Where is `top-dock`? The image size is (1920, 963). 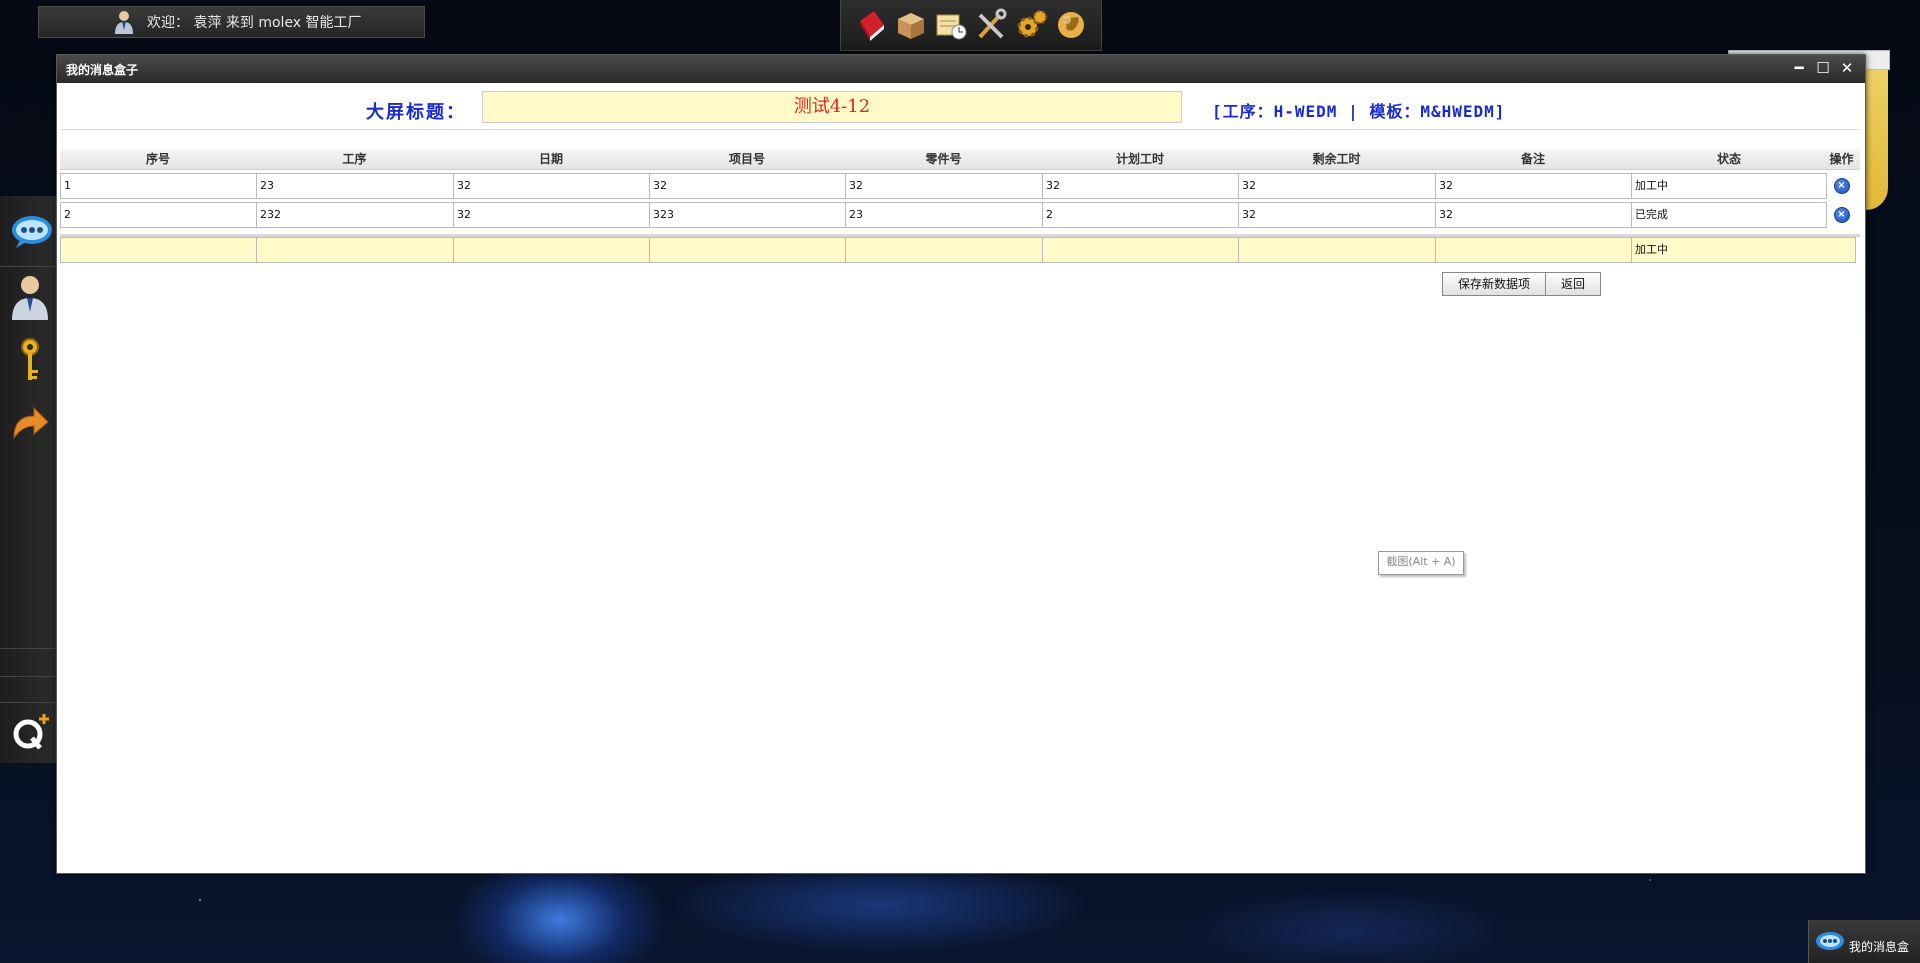 top-dock is located at coordinates (971, 25).